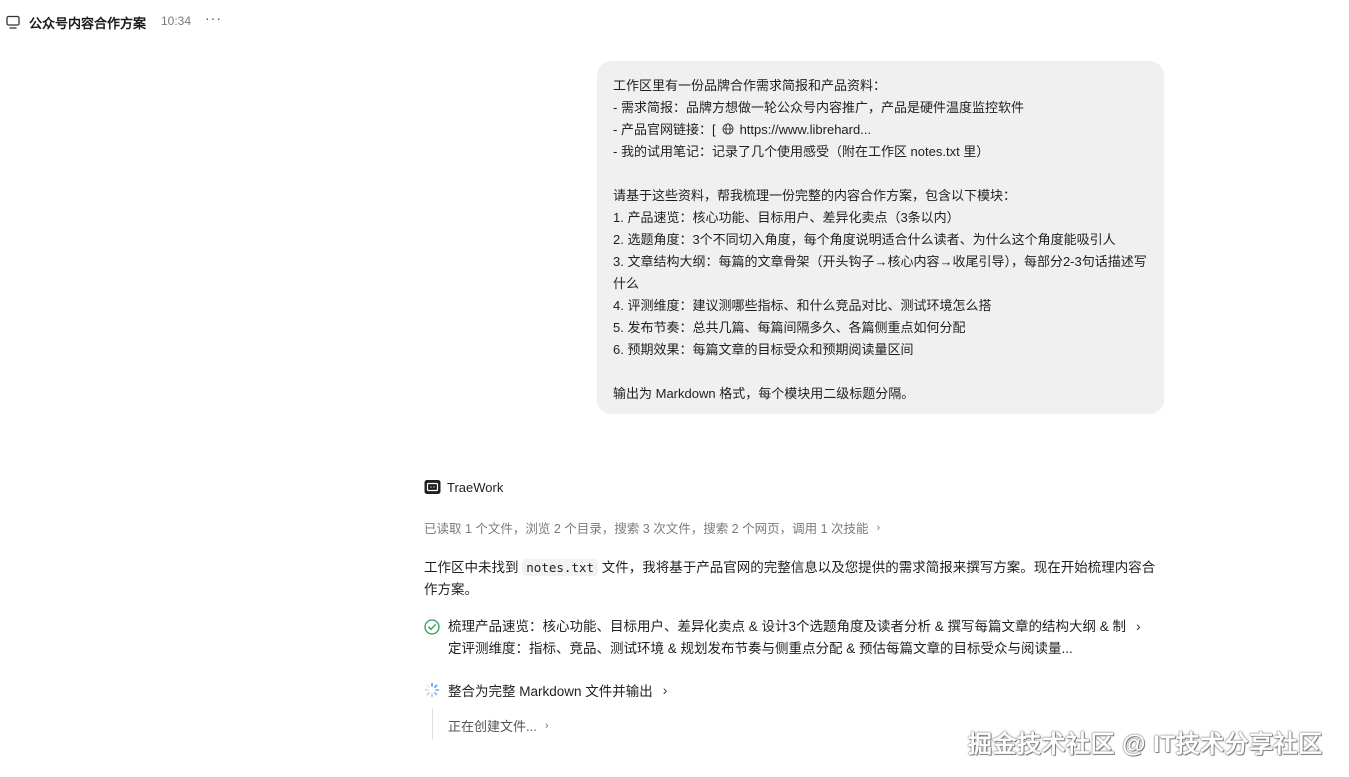 The image size is (1349, 777). Describe the element at coordinates (674, 21) in the screenshot. I see `conversation-header: 公众号内容合作方案 10:34 ···` at that location.